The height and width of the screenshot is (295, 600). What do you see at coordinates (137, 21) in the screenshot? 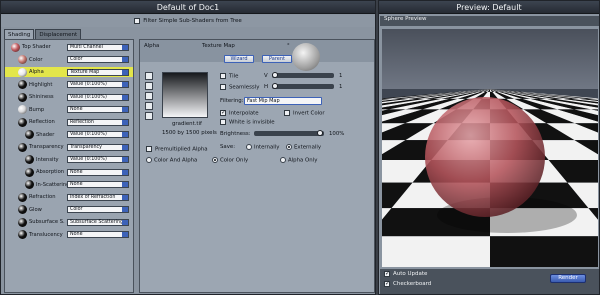
I see `filter-checkbox` at bounding box center [137, 21].